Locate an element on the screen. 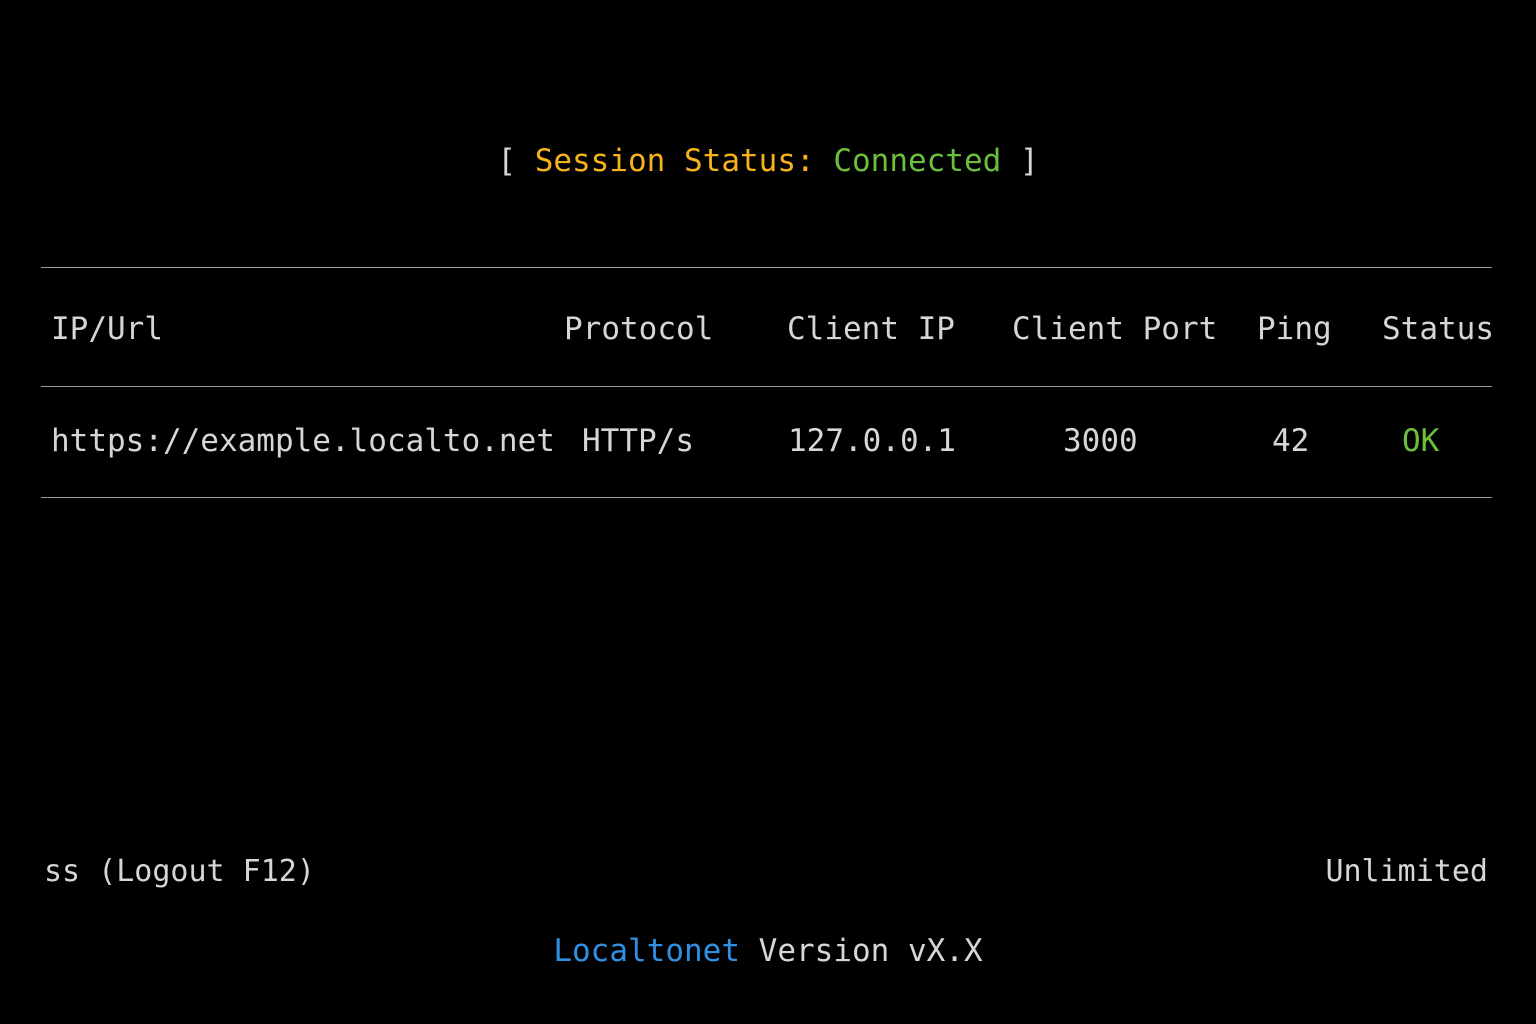  cell-protocol: HTTP/s is located at coordinates (638, 441).